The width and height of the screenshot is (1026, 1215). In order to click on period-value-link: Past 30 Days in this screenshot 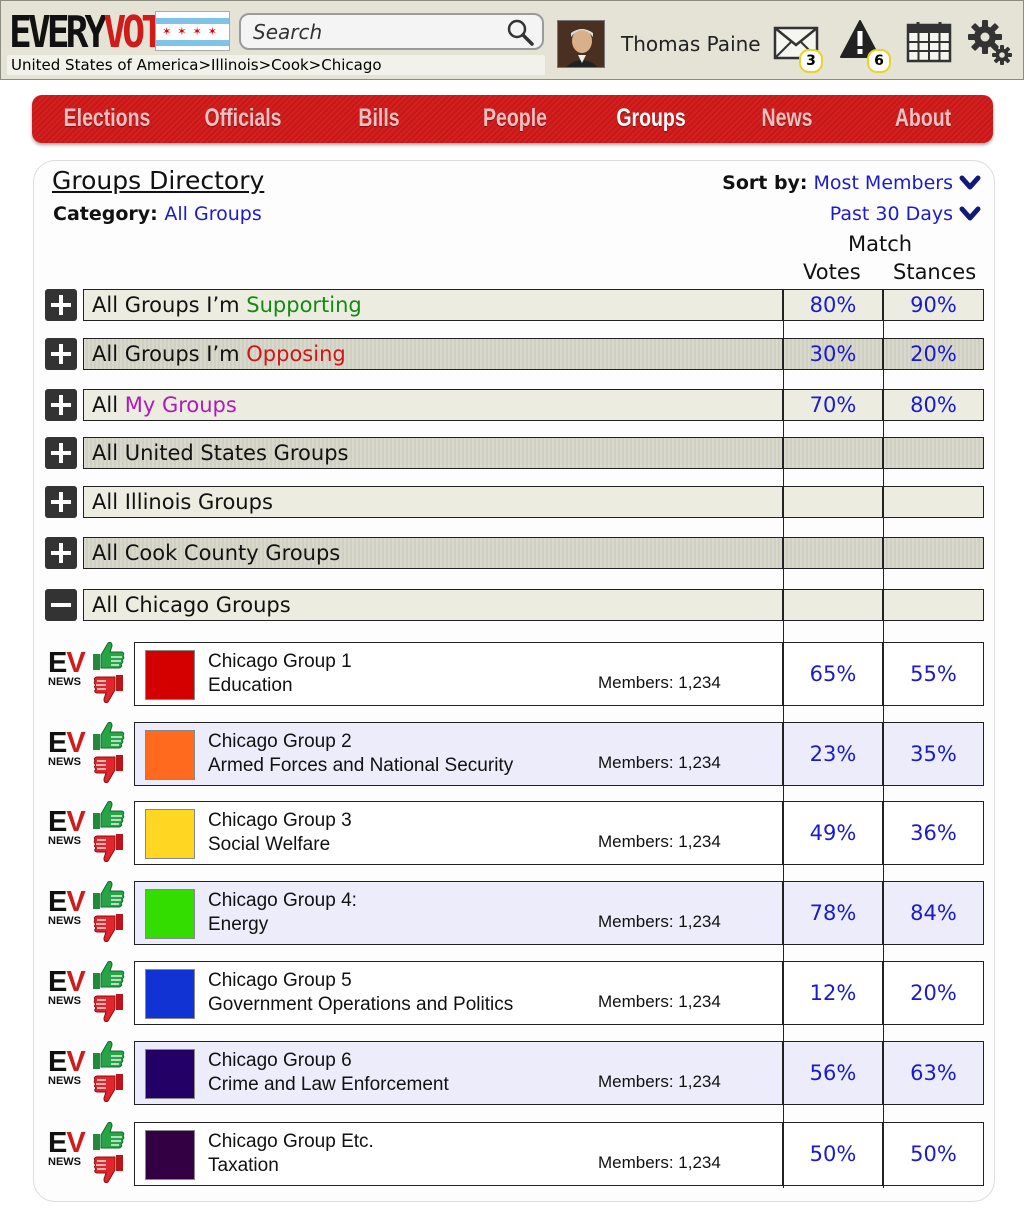, I will do `click(891, 214)`.